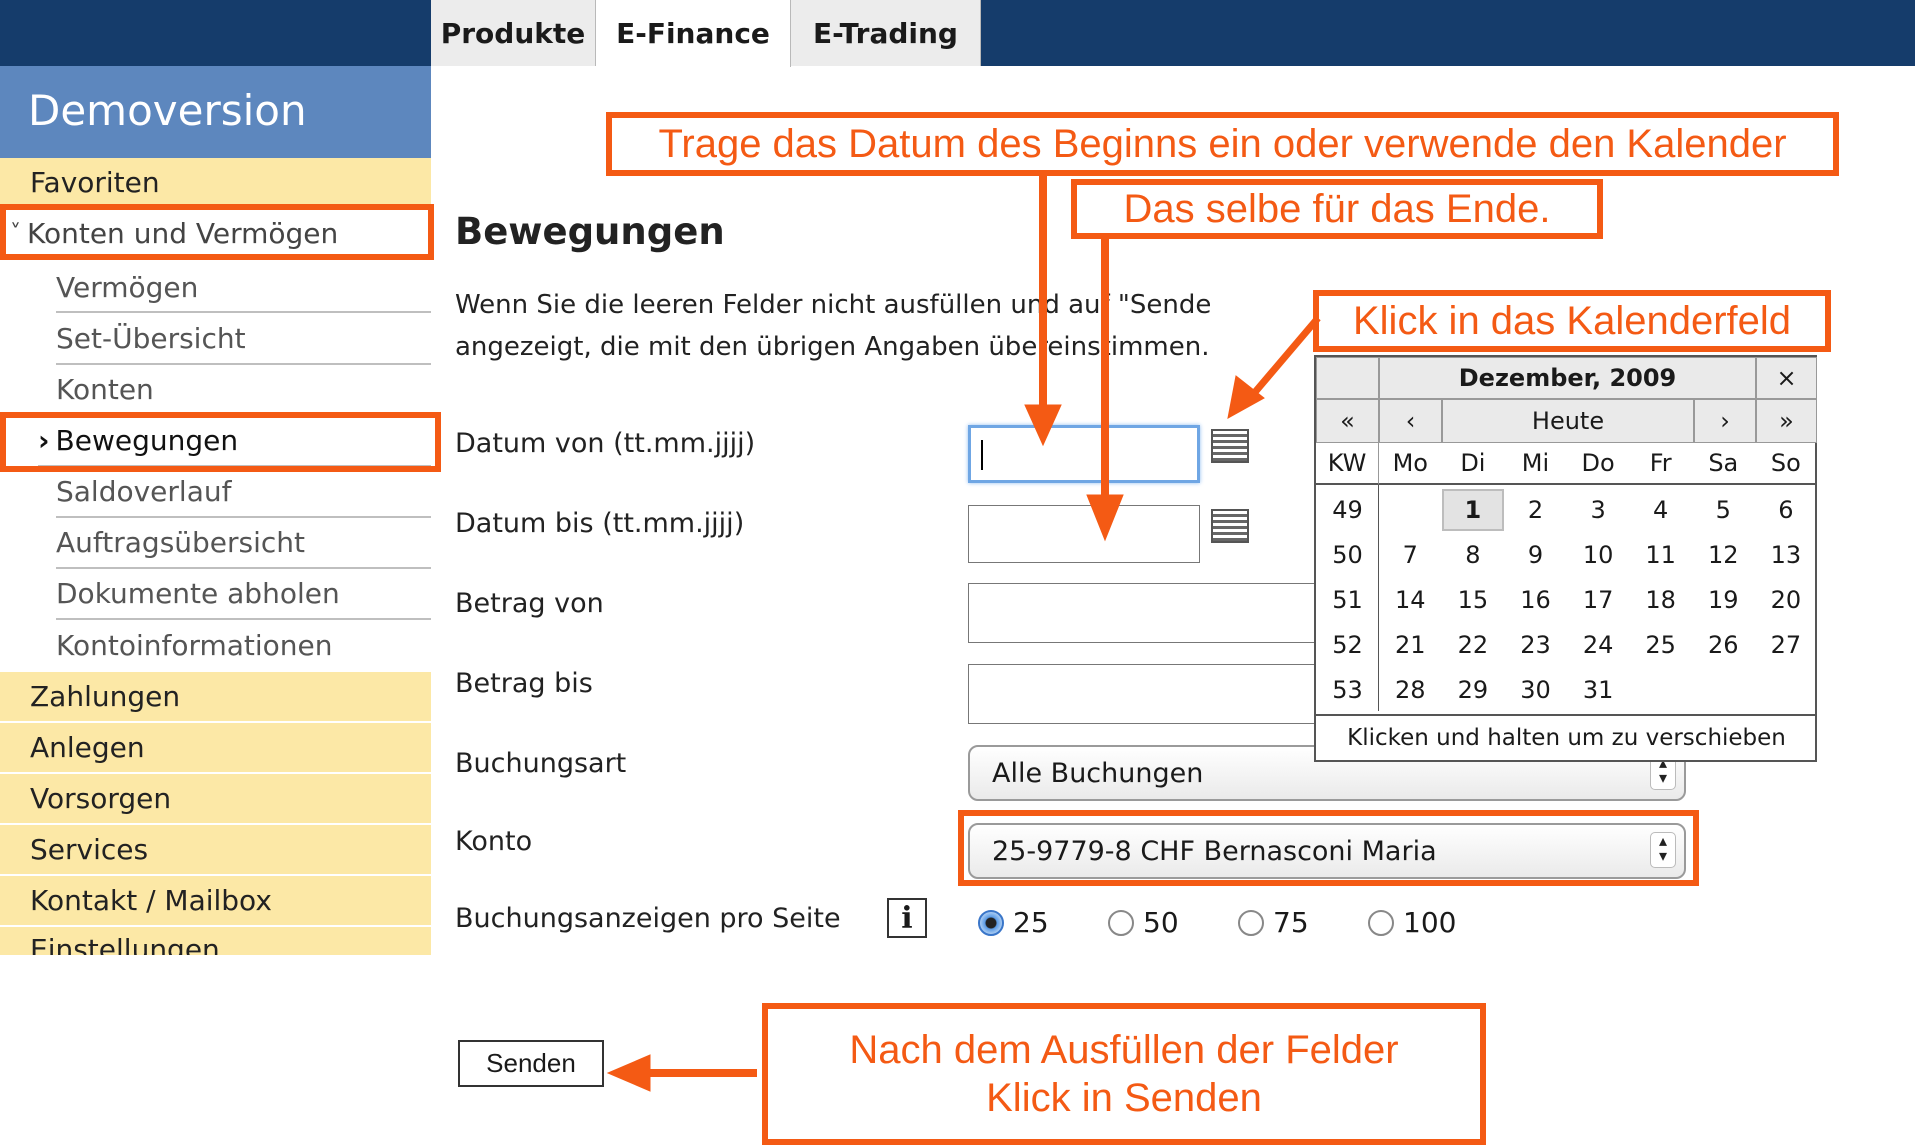 This screenshot has width=1915, height=1145. Describe the element at coordinates (628, 1073) in the screenshot. I see `arrow-to-send-icon` at that location.